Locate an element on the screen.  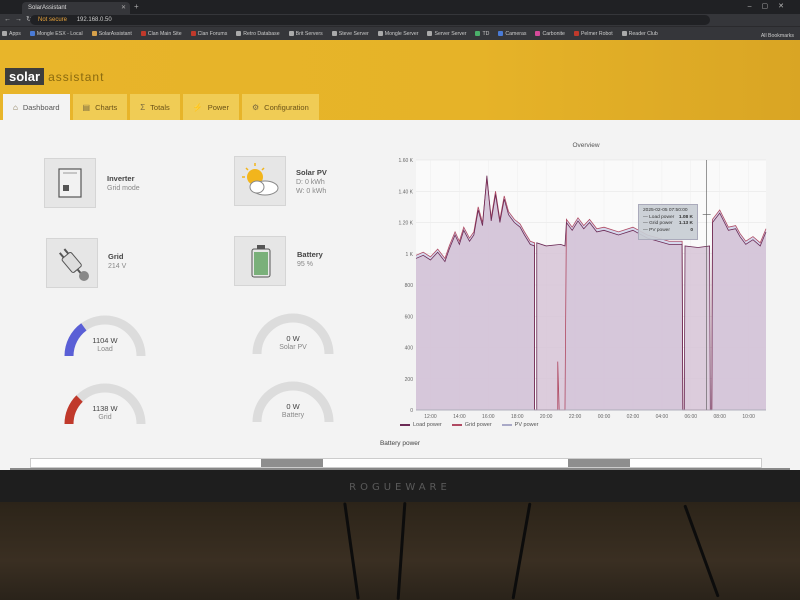
tooltip-row: PV power 0 is located at coordinates (668, 230).